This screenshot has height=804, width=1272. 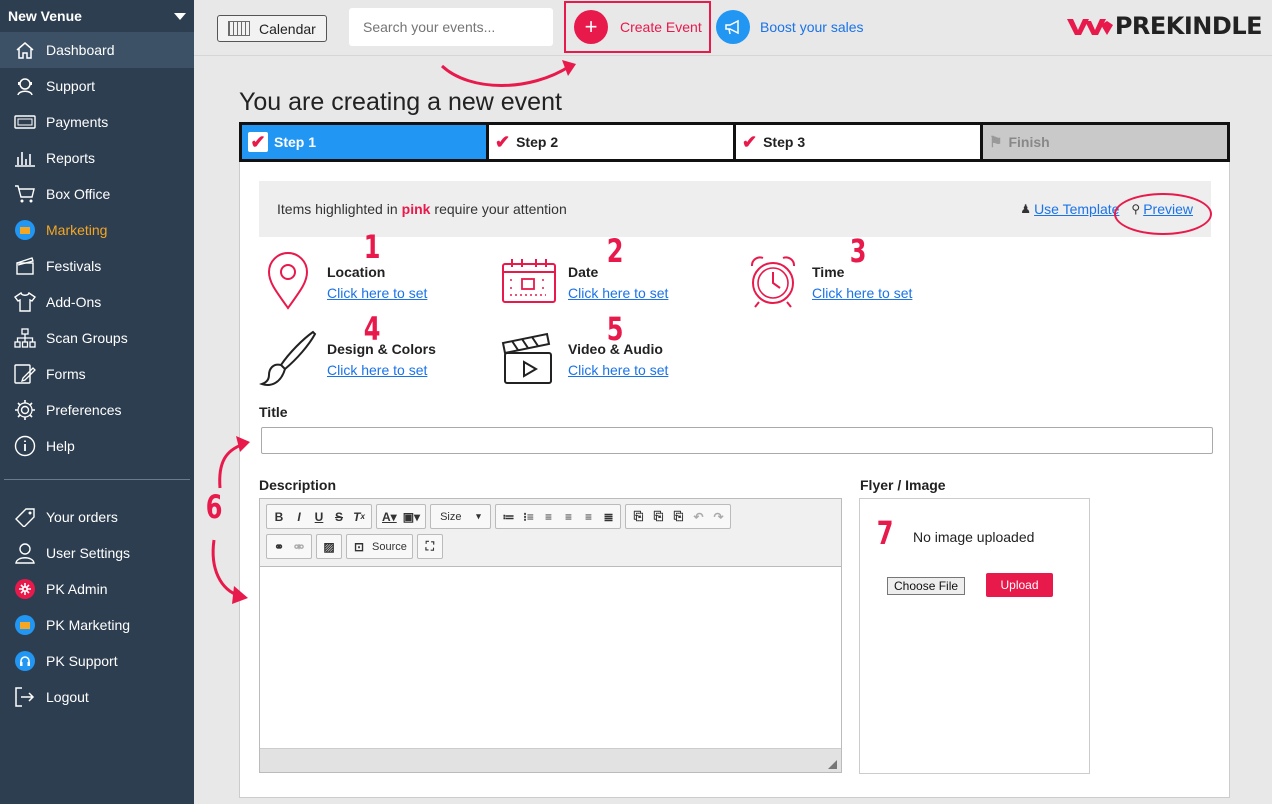 What do you see at coordinates (379, 546) in the screenshot?
I see `source-button: ⊡ Source` at bounding box center [379, 546].